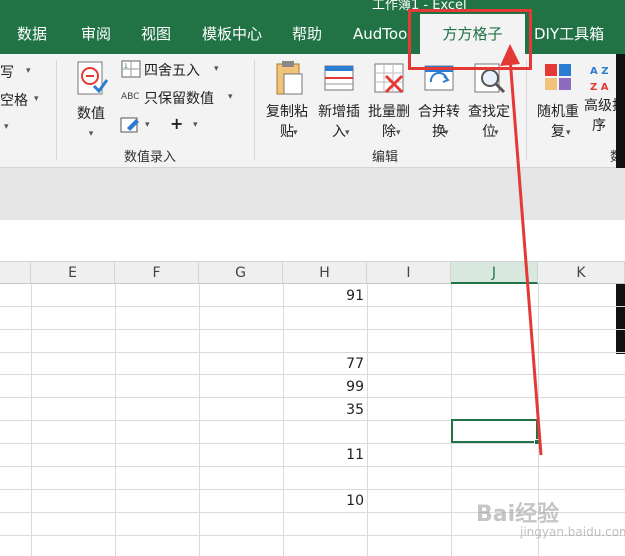 The image size is (625, 556). What do you see at coordinates (521, 250) in the screenshot?
I see `annotation-arrow` at bounding box center [521, 250].